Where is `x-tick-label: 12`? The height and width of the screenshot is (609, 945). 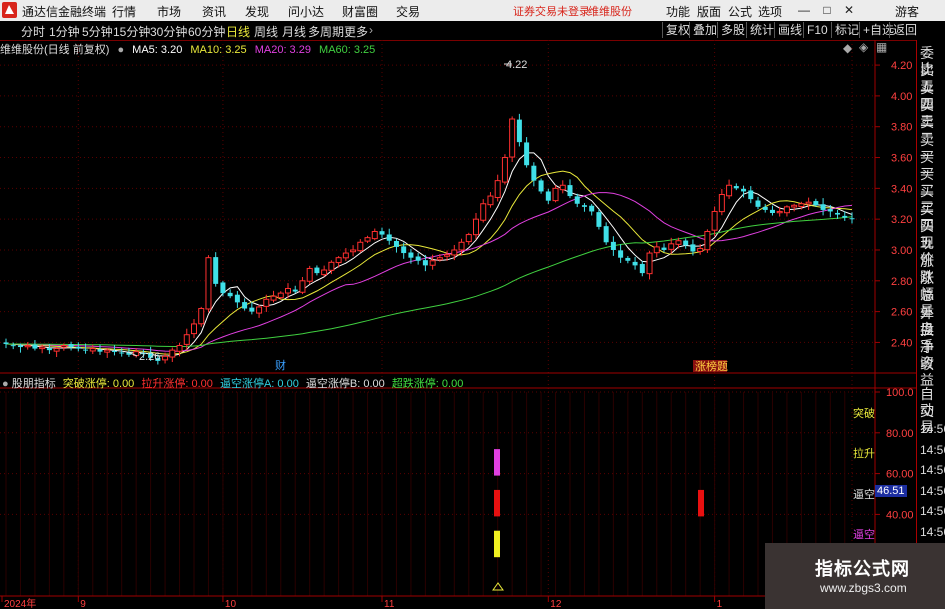 x-tick-label: 12 is located at coordinates (556, 604).